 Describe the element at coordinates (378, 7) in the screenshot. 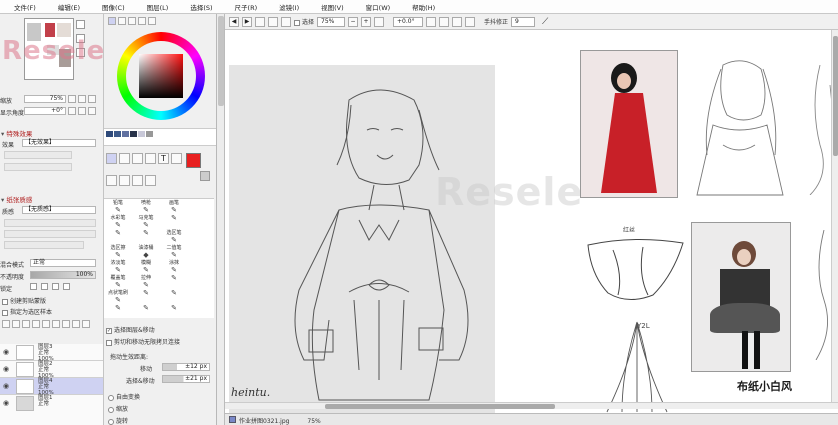

I see `menu-window: 窗口(W)` at that location.